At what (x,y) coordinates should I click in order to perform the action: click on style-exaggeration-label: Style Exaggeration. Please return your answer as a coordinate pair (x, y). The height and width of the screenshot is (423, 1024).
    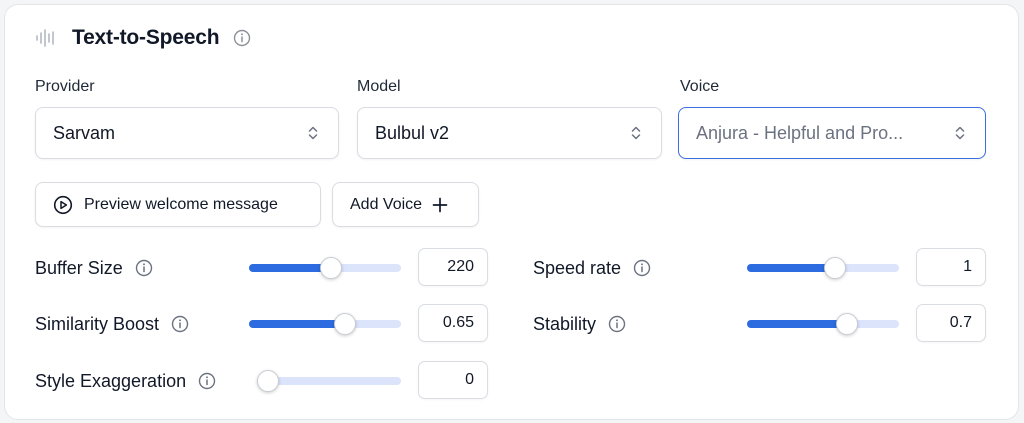
    Looking at the image, I should click on (125, 381).